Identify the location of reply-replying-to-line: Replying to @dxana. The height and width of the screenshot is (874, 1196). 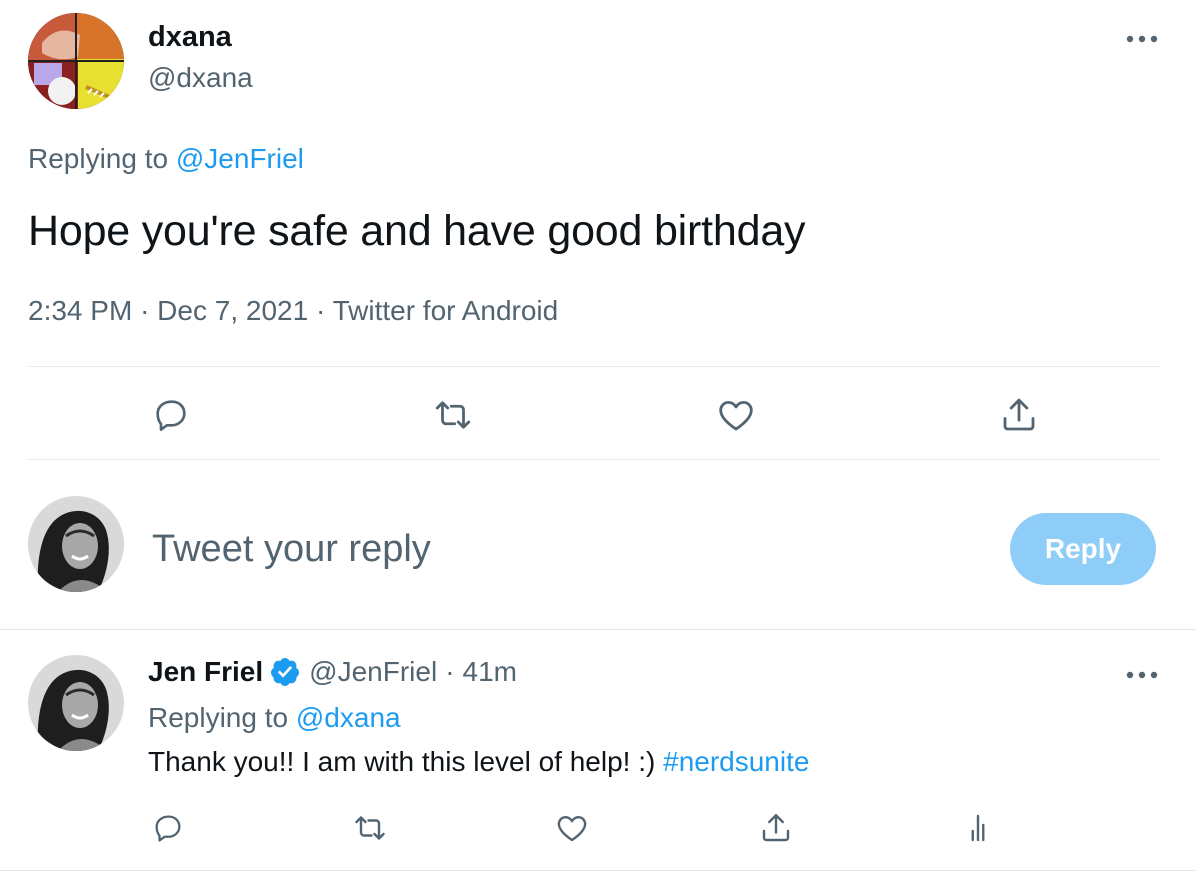
(274, 718).